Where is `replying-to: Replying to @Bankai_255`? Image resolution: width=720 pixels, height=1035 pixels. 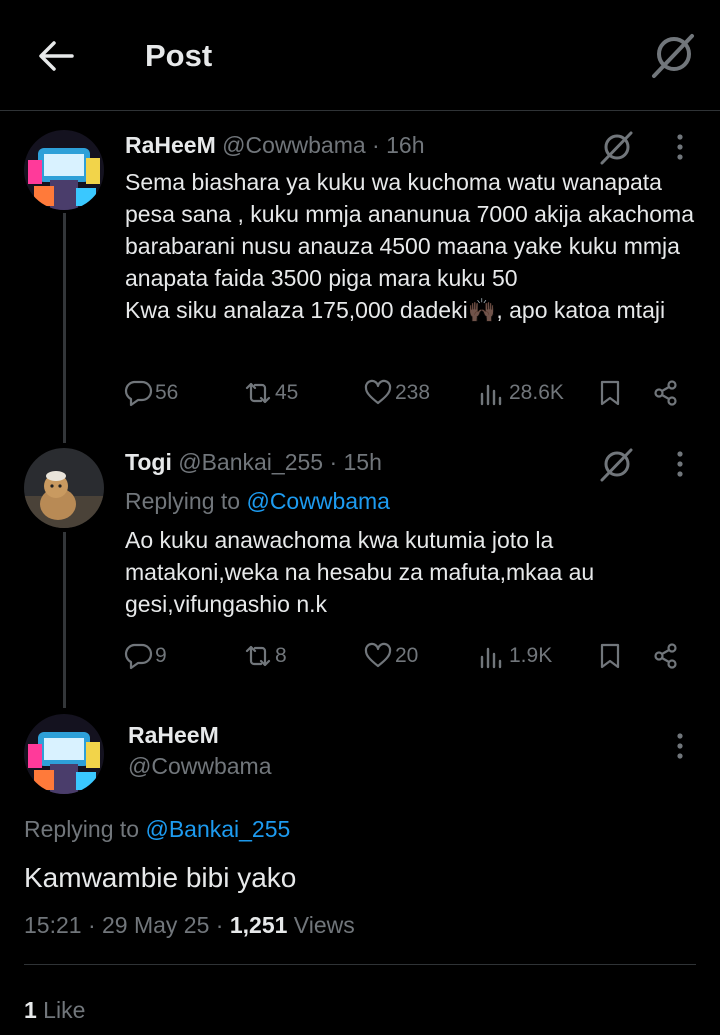
replying-to: Replying to @Bankai_255 is located at coordinates (157, 829).